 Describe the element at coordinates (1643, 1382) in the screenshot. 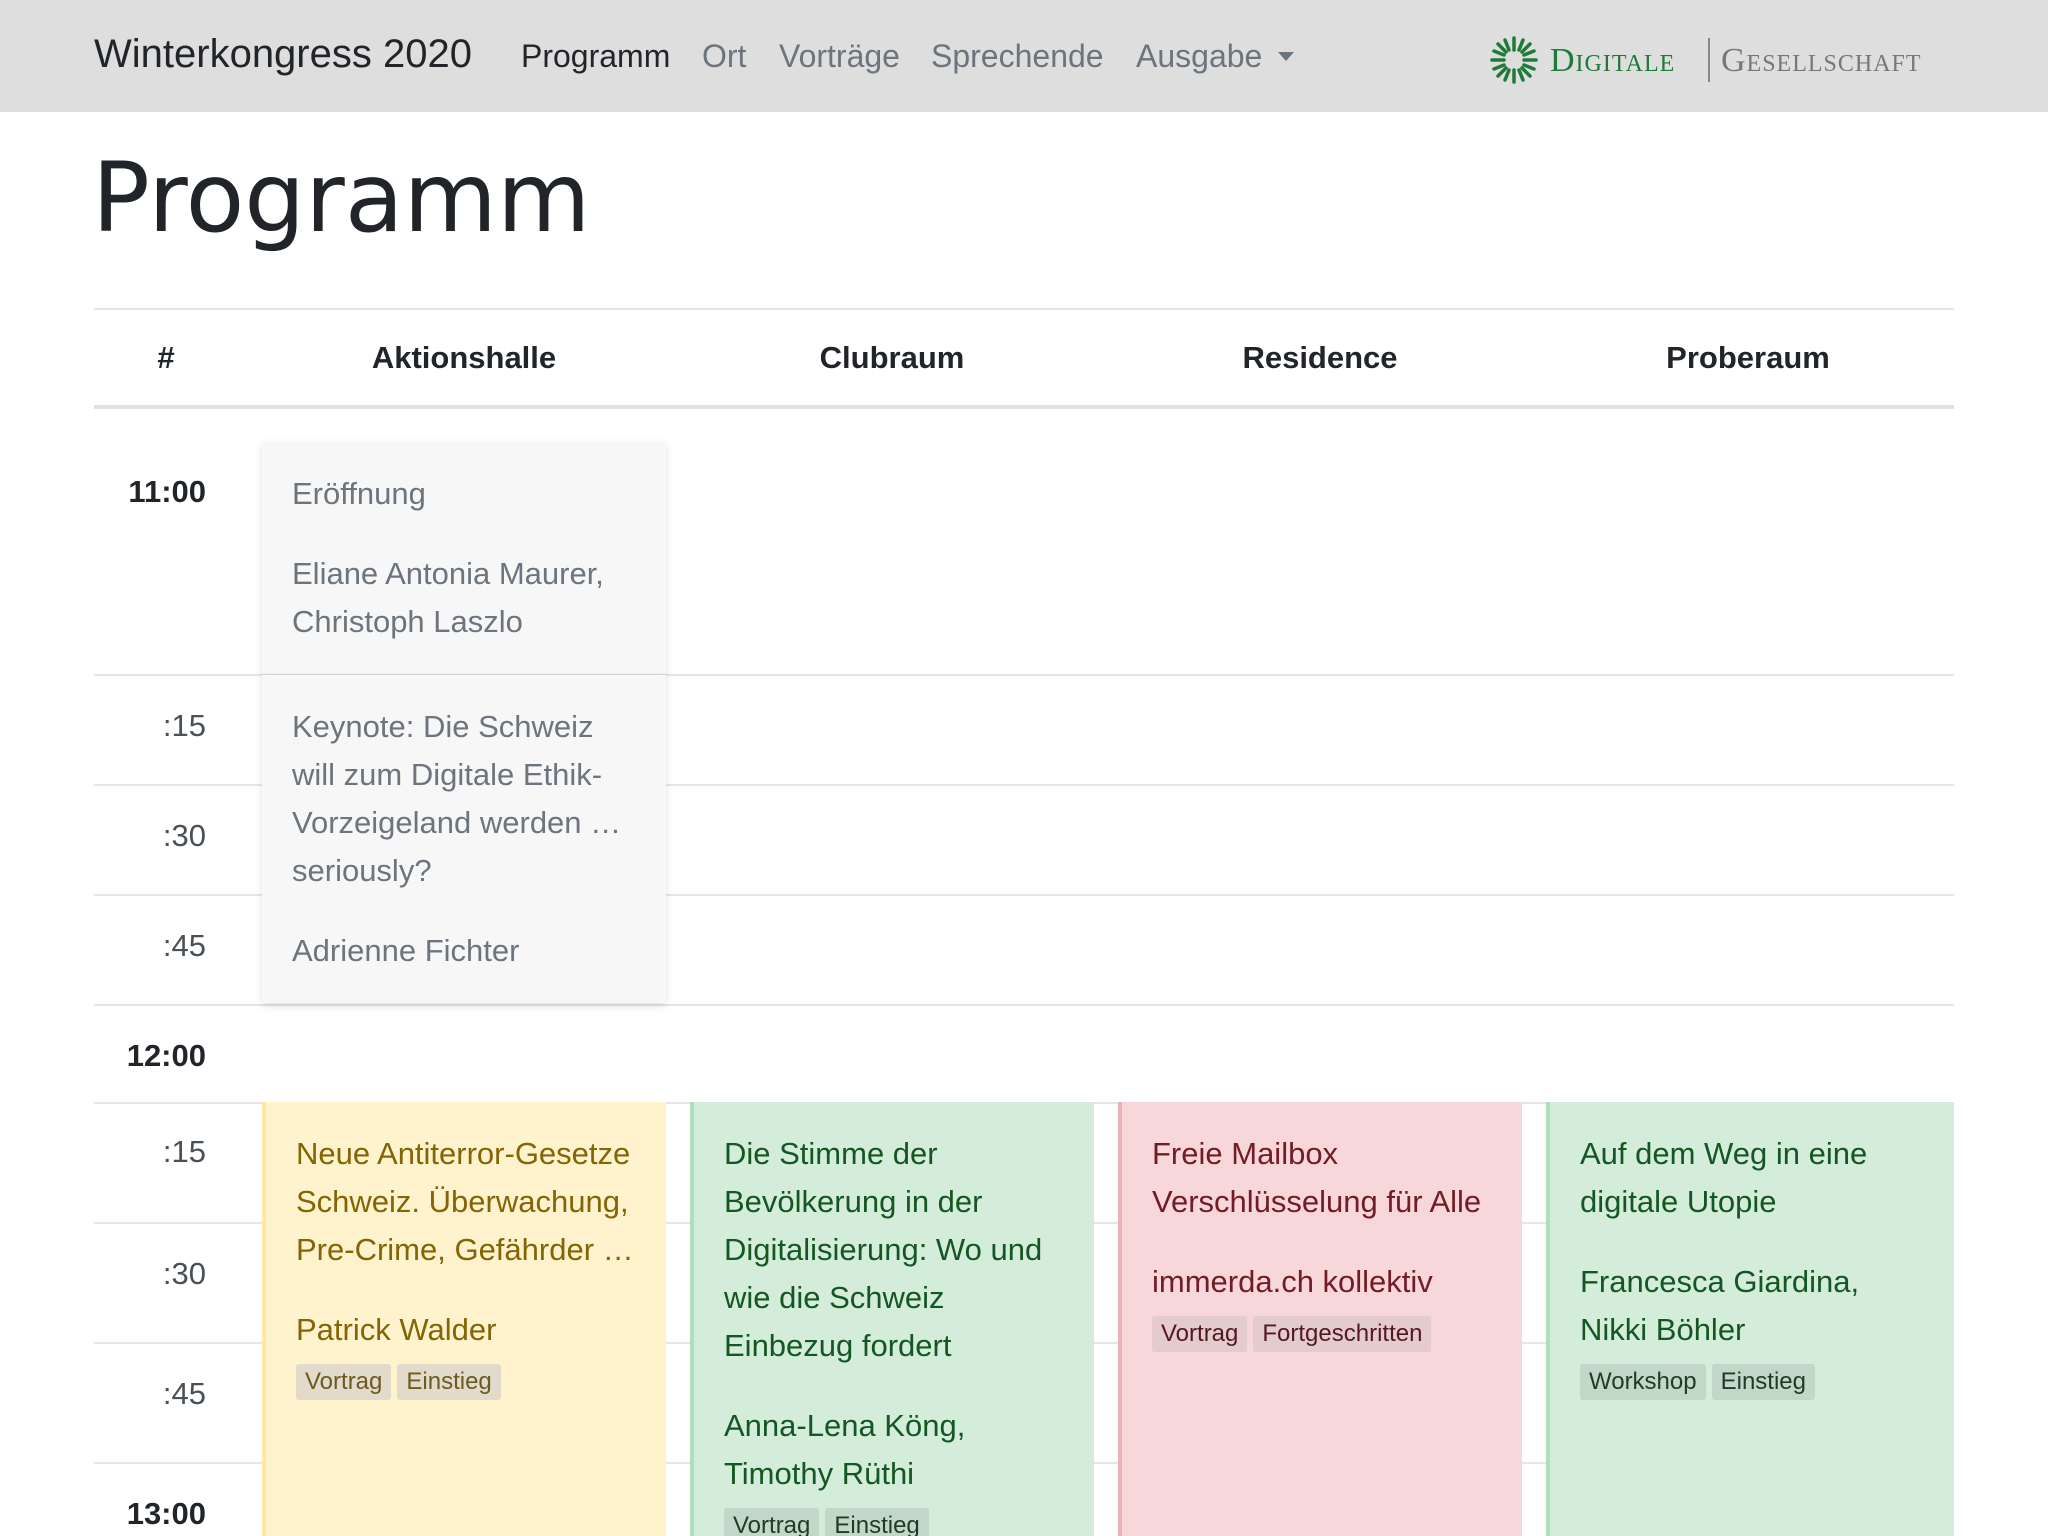

I see `tag-format: Workshop` at that location.